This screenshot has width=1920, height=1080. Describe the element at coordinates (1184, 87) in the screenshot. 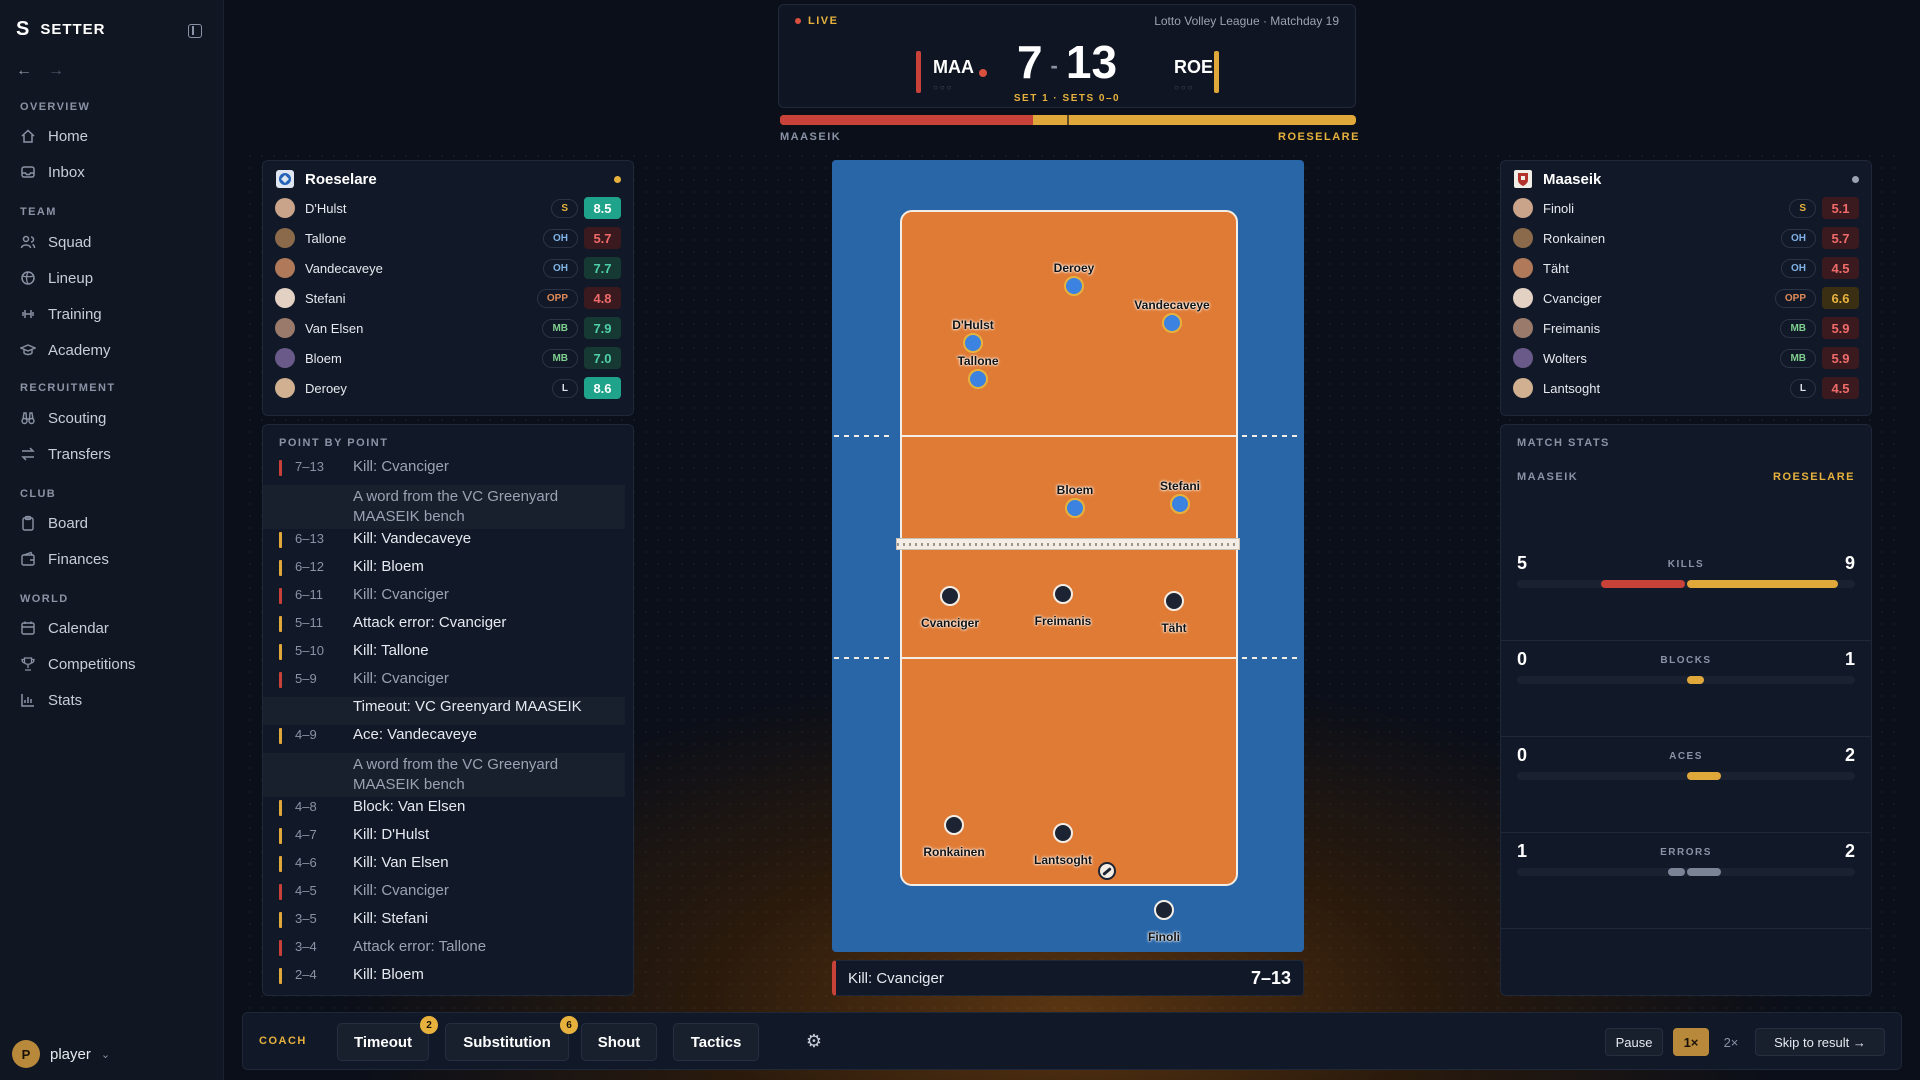

I see `away-set-pips: ○○○` at that location.